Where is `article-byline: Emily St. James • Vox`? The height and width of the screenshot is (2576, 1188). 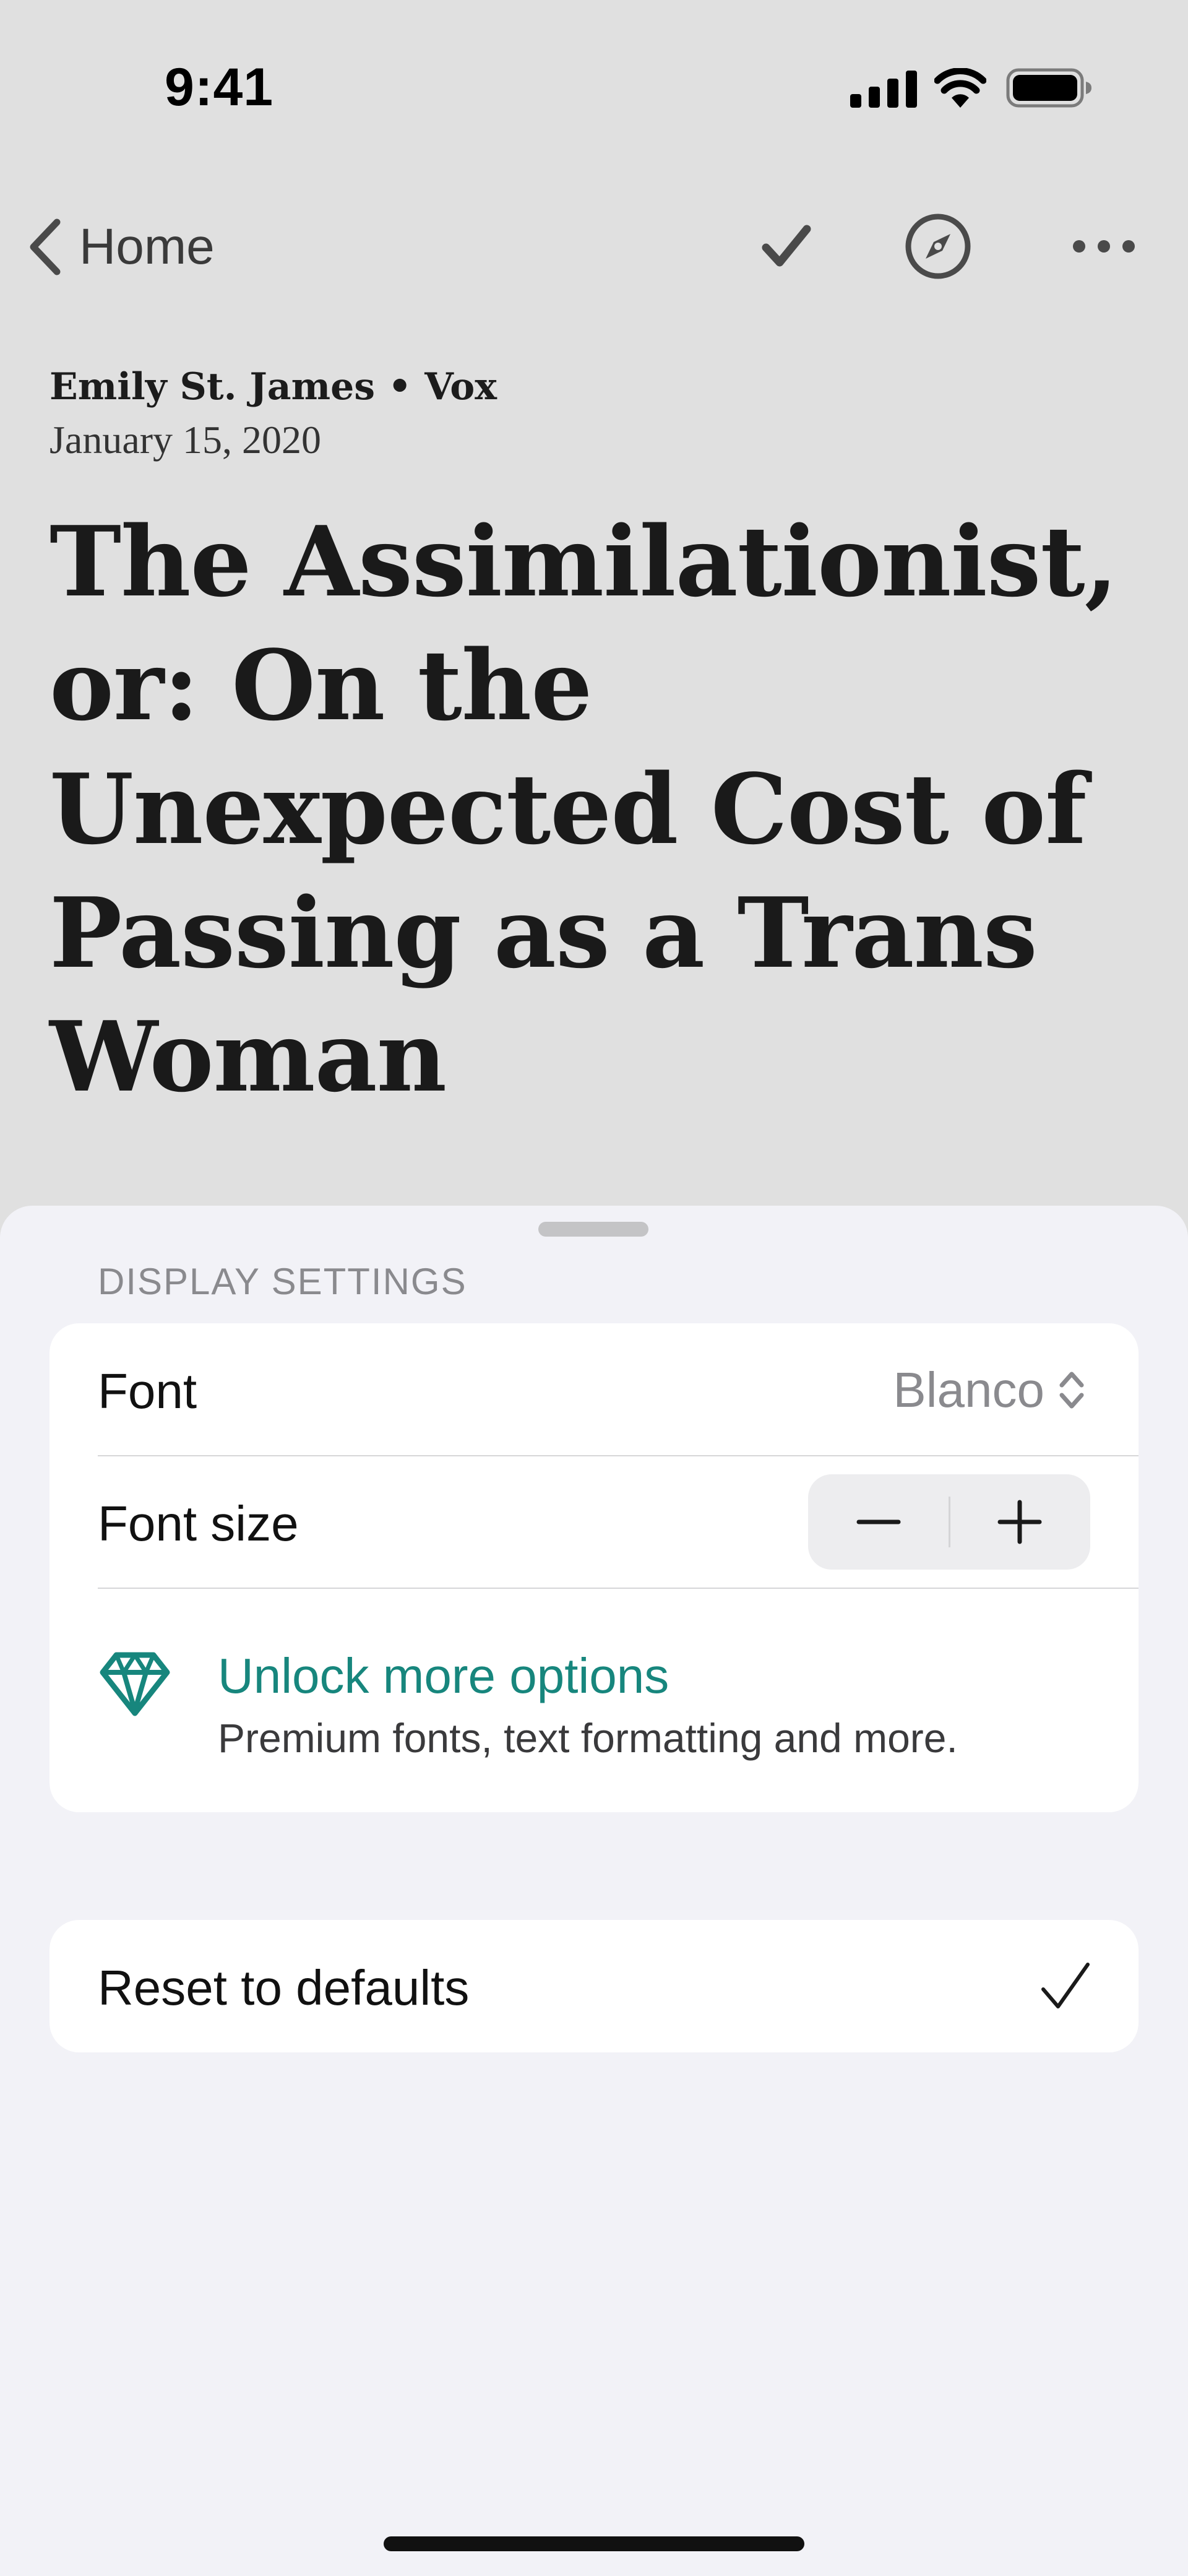 article-byline: Emily St. James • Vox is located at coordinates (273, 386).